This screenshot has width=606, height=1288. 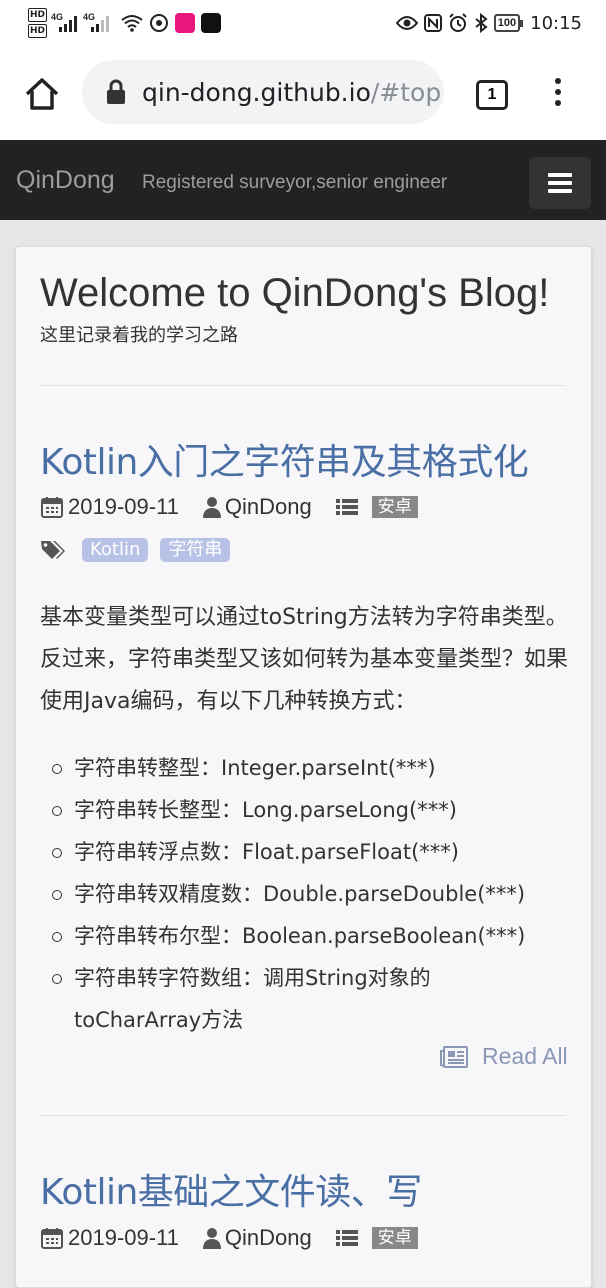 I want to click on read-all-link: Read All, so click(x=504, y=1056).